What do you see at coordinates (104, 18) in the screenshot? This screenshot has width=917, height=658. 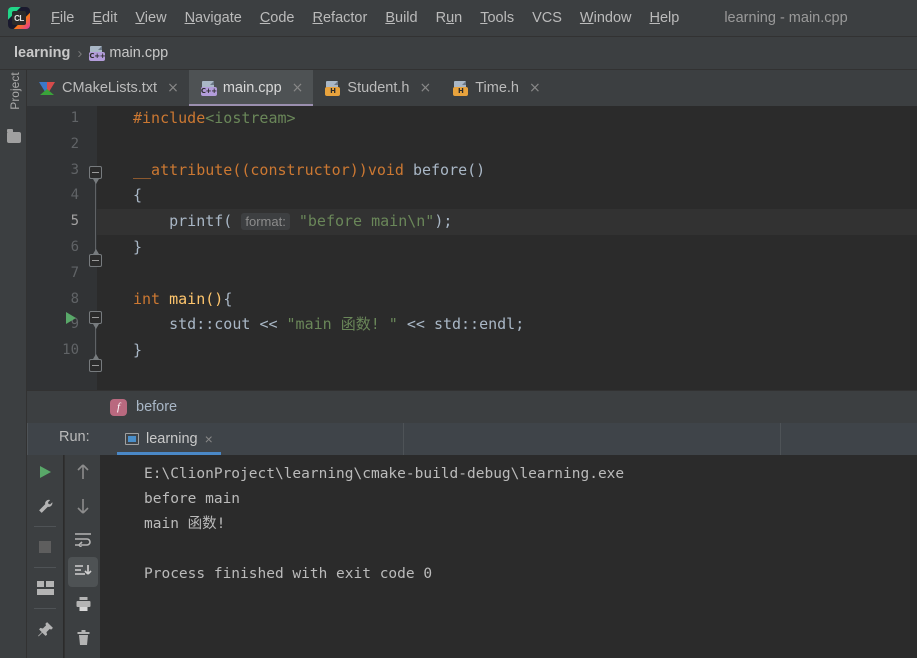 I see `menu-item-edit: Edit` at bounding box center [104, 18].